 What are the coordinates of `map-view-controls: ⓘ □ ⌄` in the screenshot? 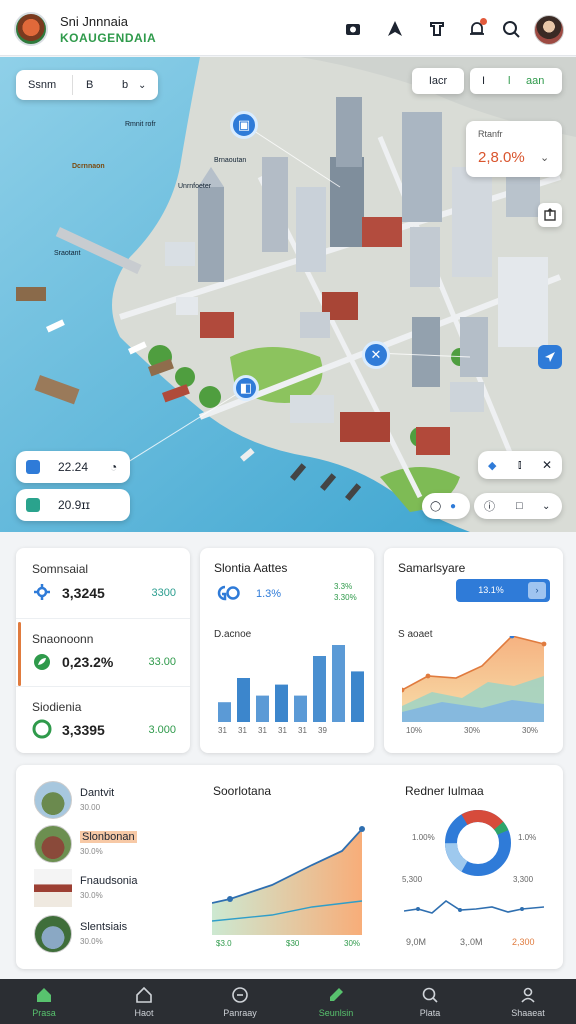 It's located at (518, 506).